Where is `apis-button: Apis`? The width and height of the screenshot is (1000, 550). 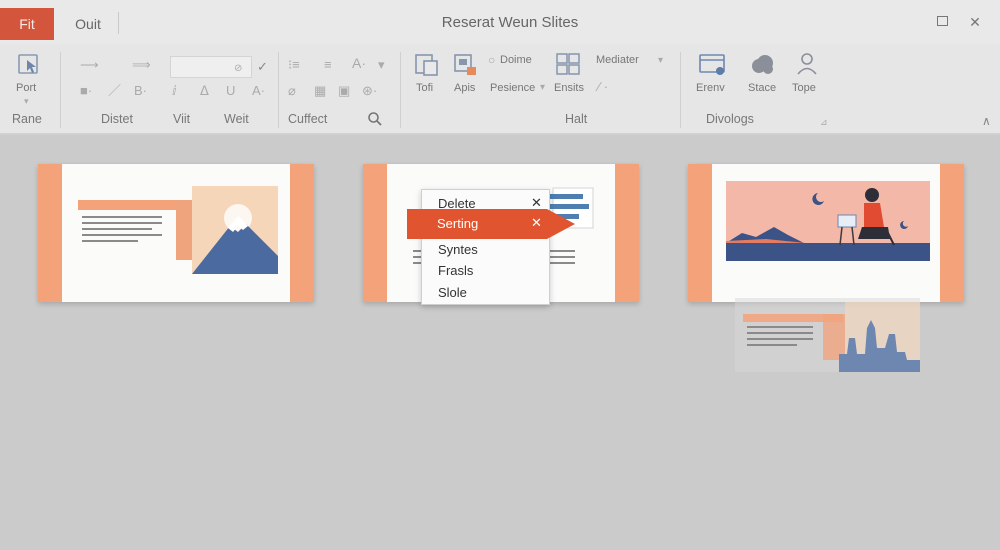 apis-button: Apis is located at coordinates (464, 88).